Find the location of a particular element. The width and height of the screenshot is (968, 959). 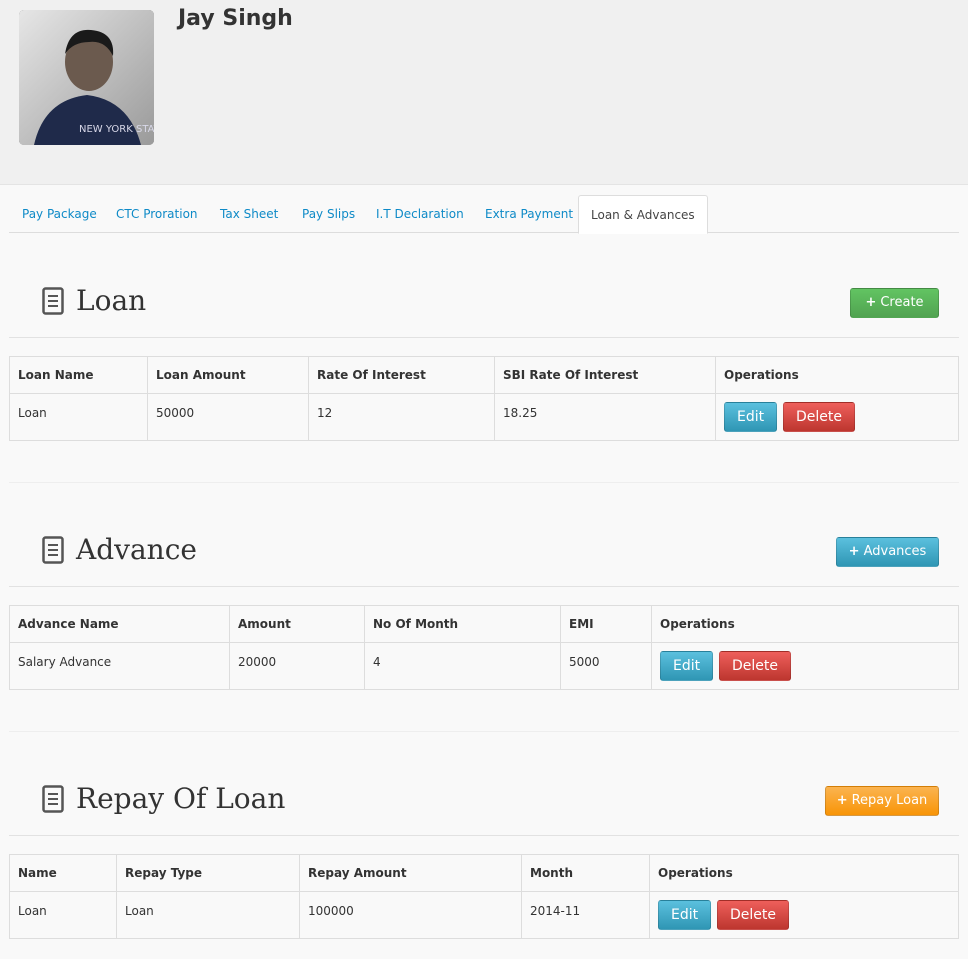

profile-name: Jay Singh is located at coordinates (235, 18).